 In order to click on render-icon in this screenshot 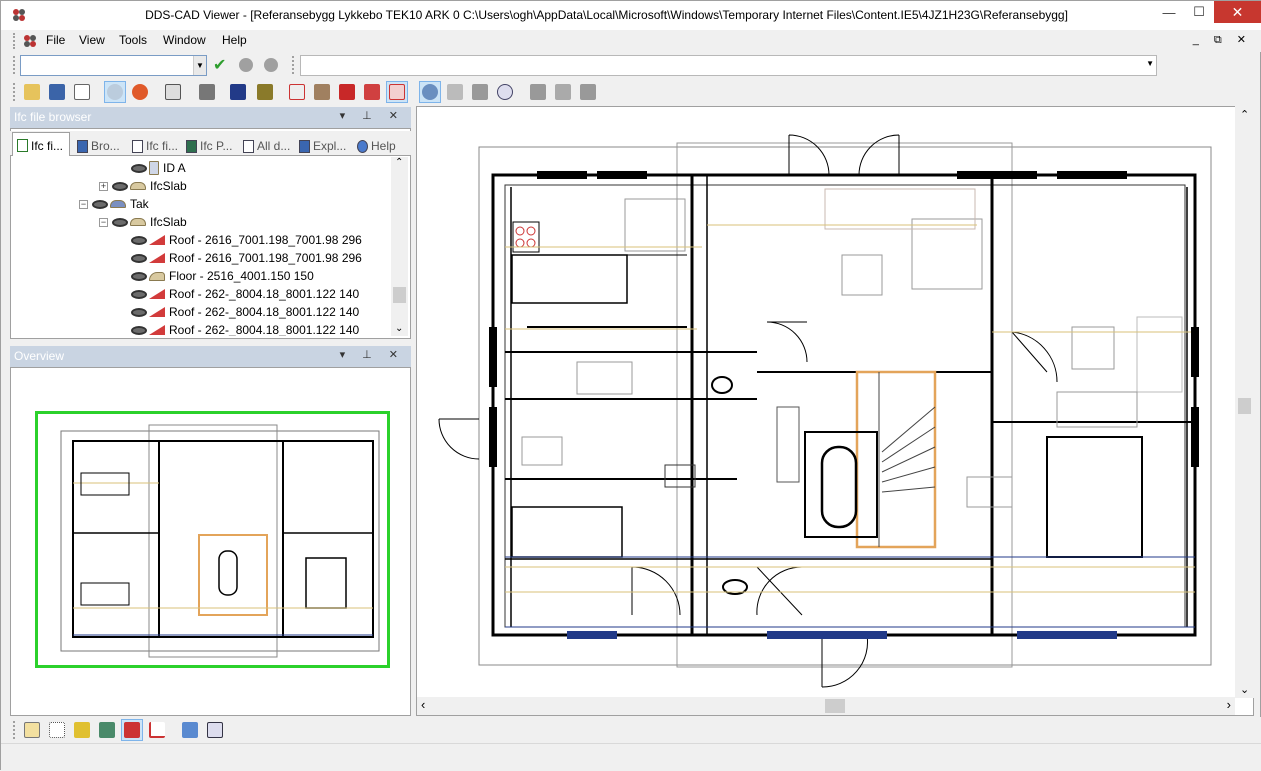, I will do `click(140, 92)`.